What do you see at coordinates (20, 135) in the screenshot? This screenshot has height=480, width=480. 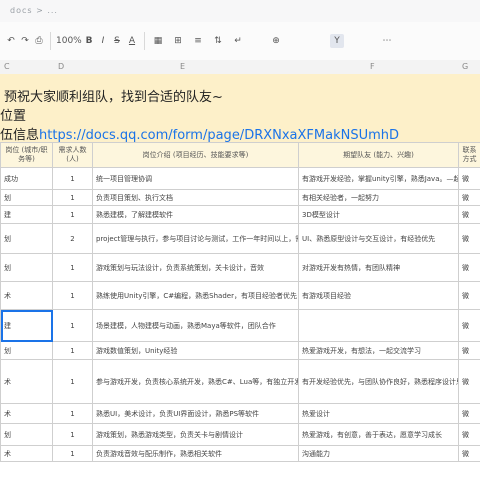 I see `banner-team-info-label: 伍信息` at bounding box center [20, 135].